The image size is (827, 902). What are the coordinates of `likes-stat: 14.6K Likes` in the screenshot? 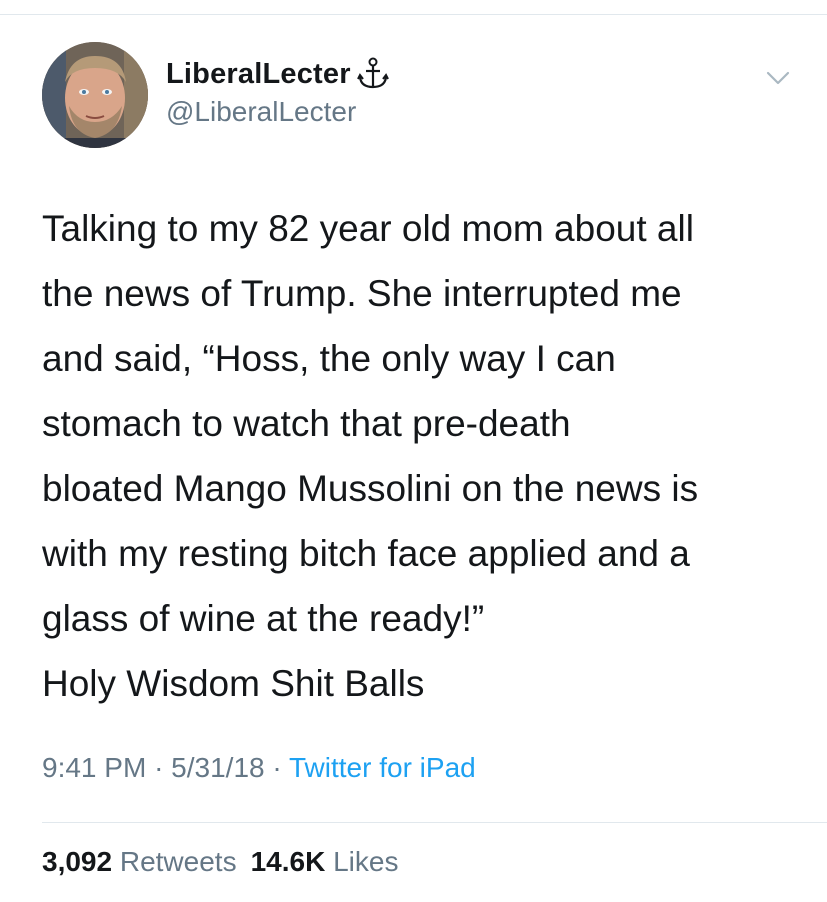 It's located at (325, 861).